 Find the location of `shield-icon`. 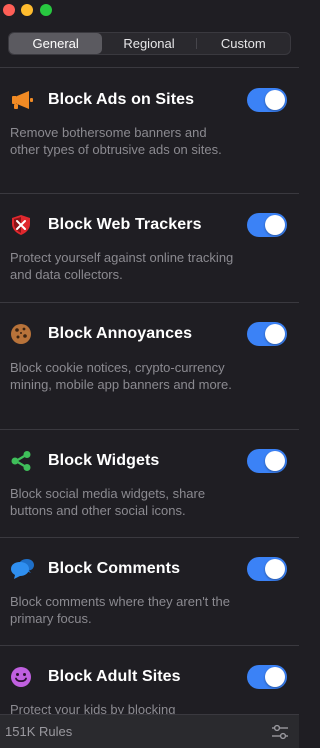

shield-icon is located at coordinates (24, 225).